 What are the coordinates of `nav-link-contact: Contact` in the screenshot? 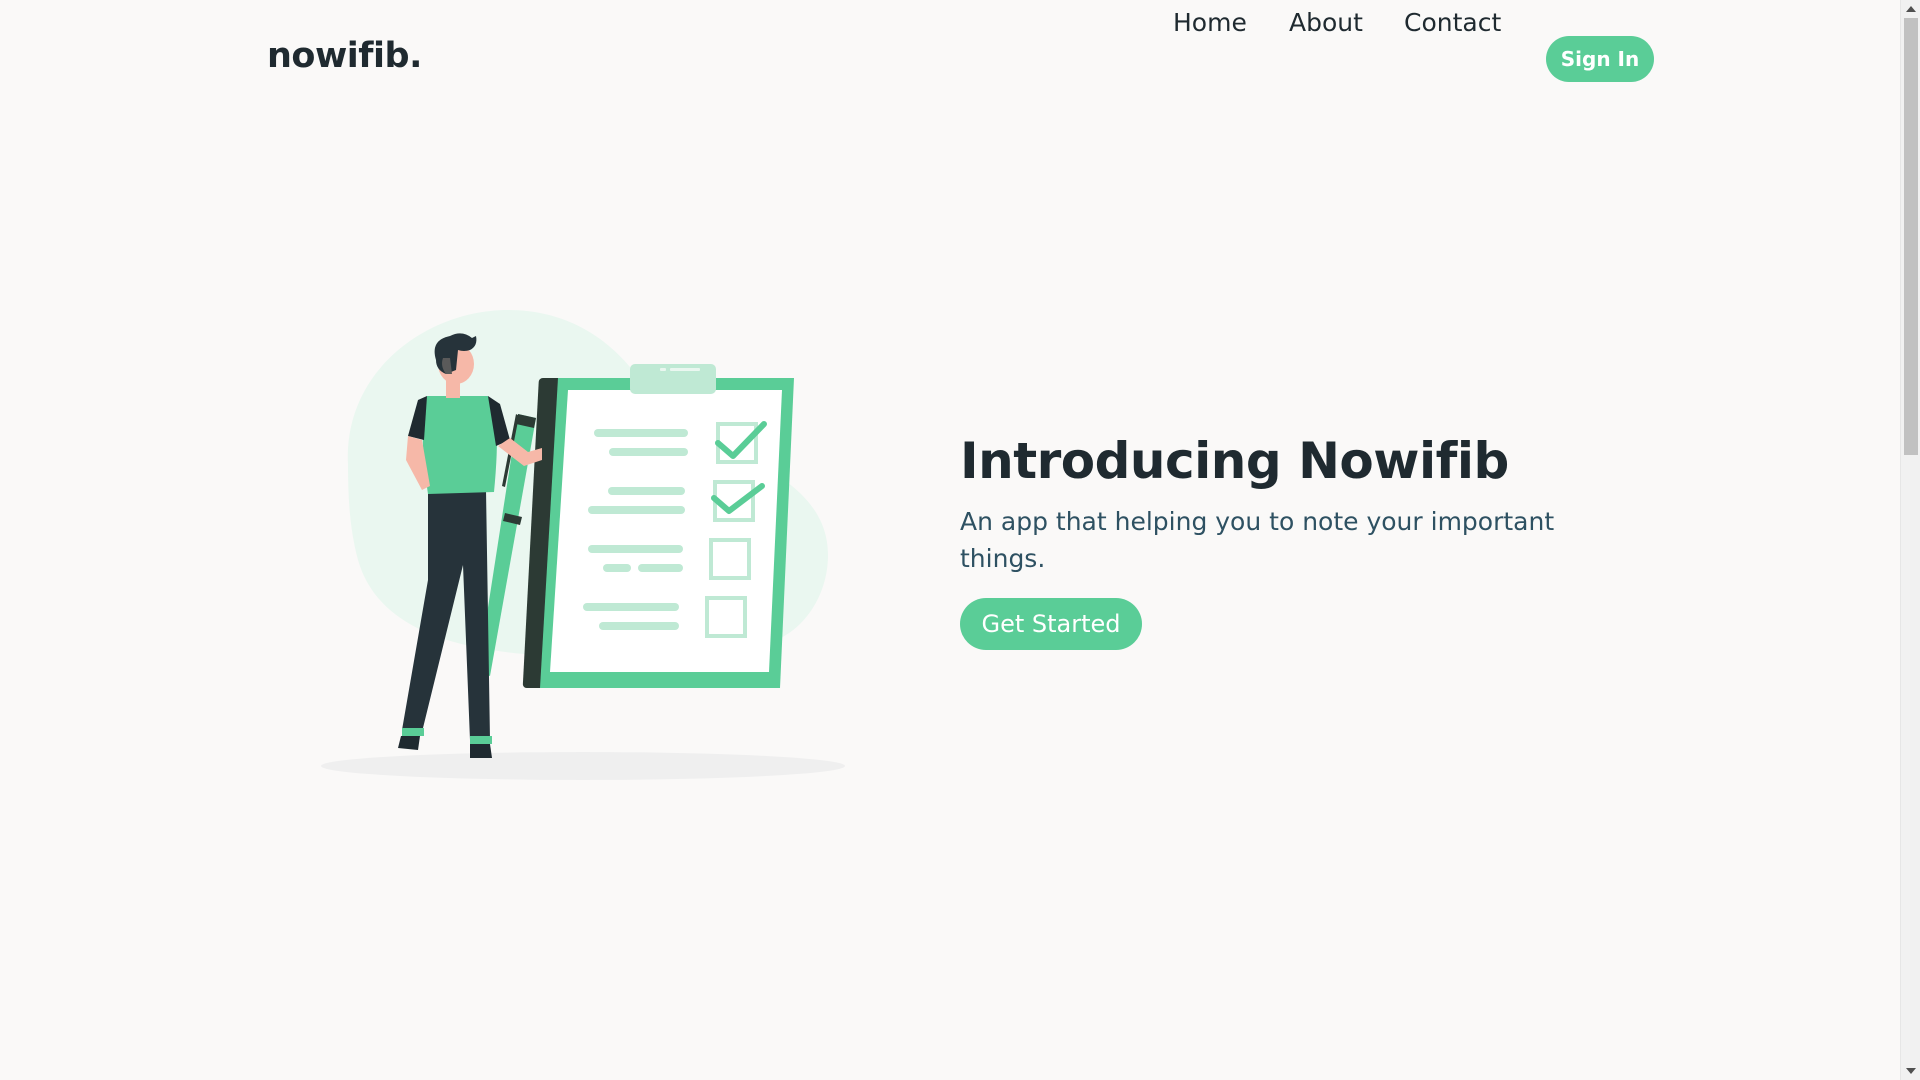 It's located at (1452, 22).